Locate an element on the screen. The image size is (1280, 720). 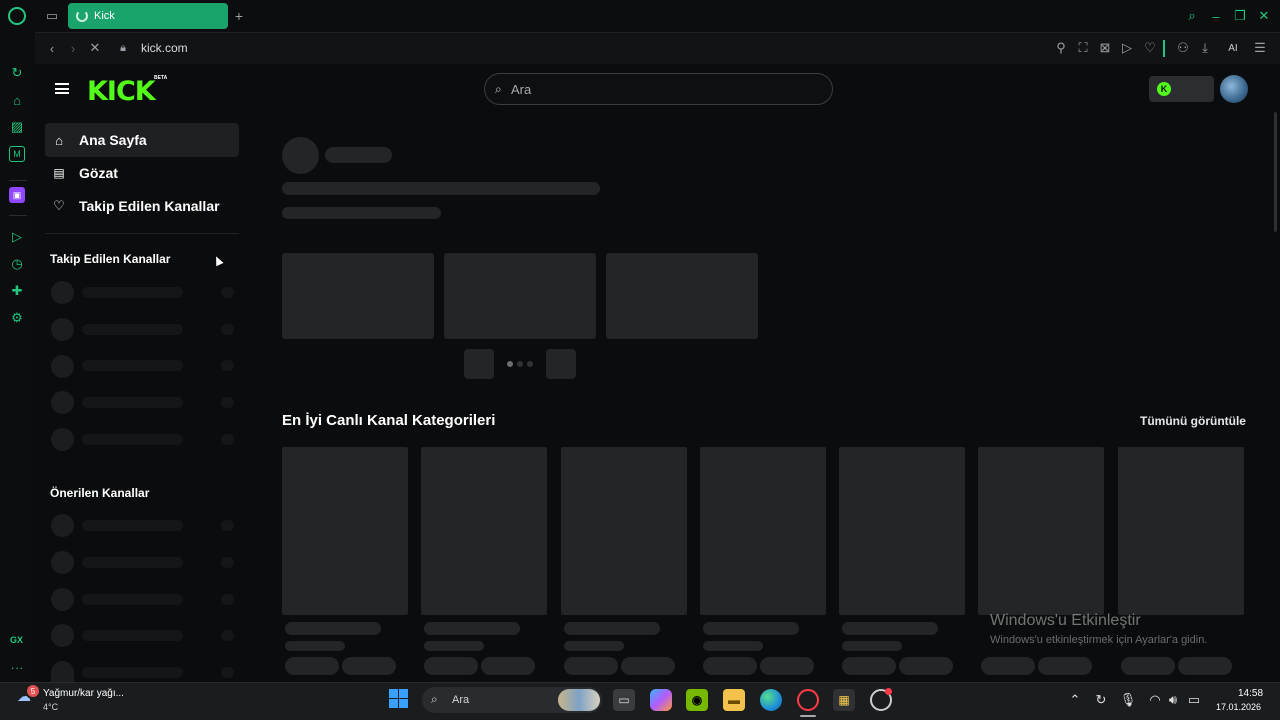
sync-icon: ↻ is located at coordinates (1101, 699).